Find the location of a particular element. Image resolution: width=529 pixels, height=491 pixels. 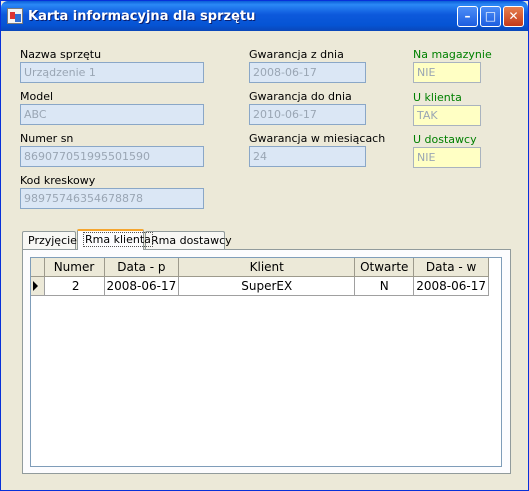

tab-przyjecie: Przyjęcie is located at coordinates (49, 240).